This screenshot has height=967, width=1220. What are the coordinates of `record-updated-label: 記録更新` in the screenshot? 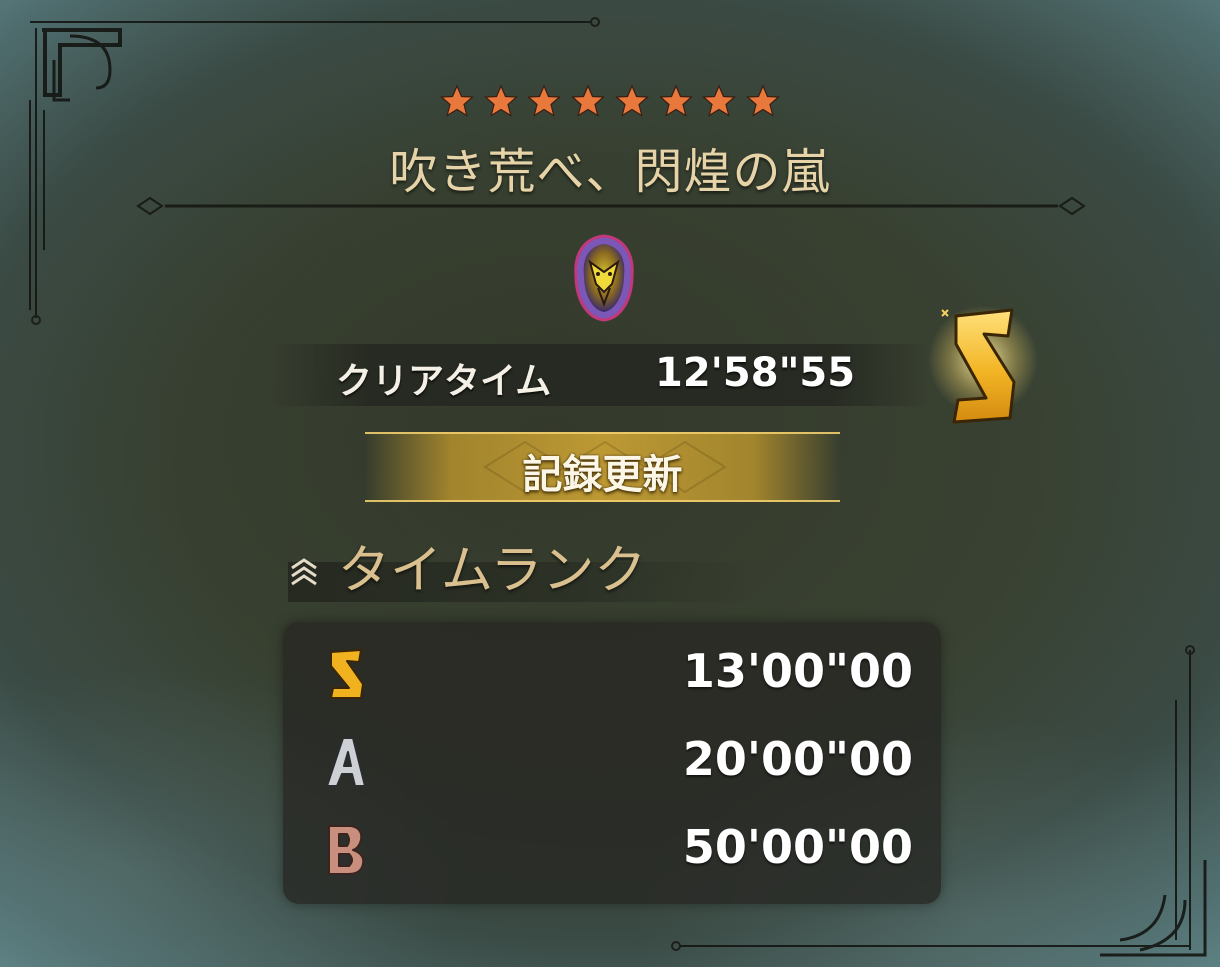 It's located at (602, 475).